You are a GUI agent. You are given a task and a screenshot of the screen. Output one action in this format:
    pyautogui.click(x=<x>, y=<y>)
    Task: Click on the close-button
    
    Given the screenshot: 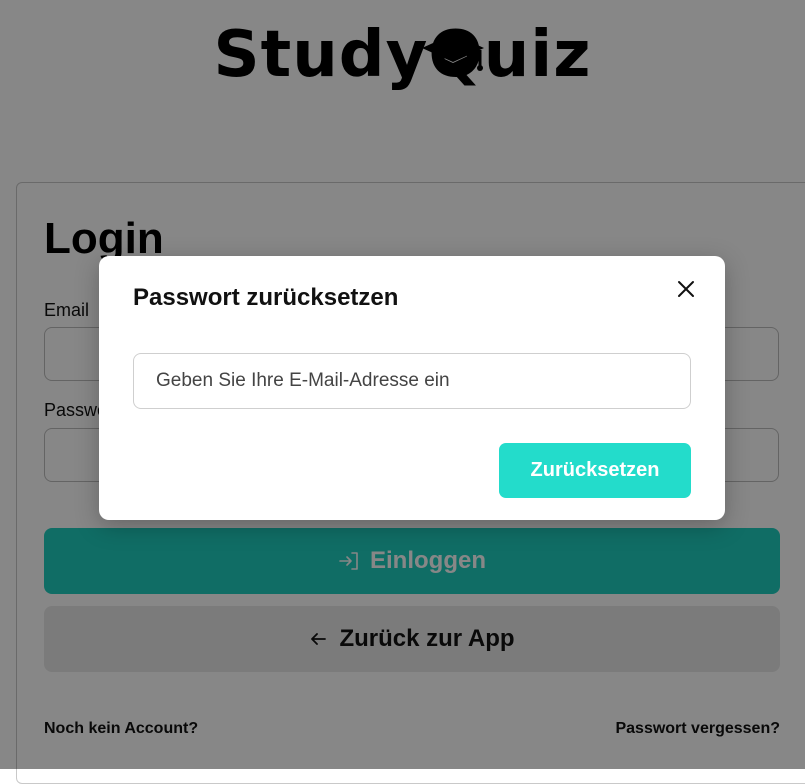 What is the action you would take?
    pyautogui.click(x=686, y=289)
    